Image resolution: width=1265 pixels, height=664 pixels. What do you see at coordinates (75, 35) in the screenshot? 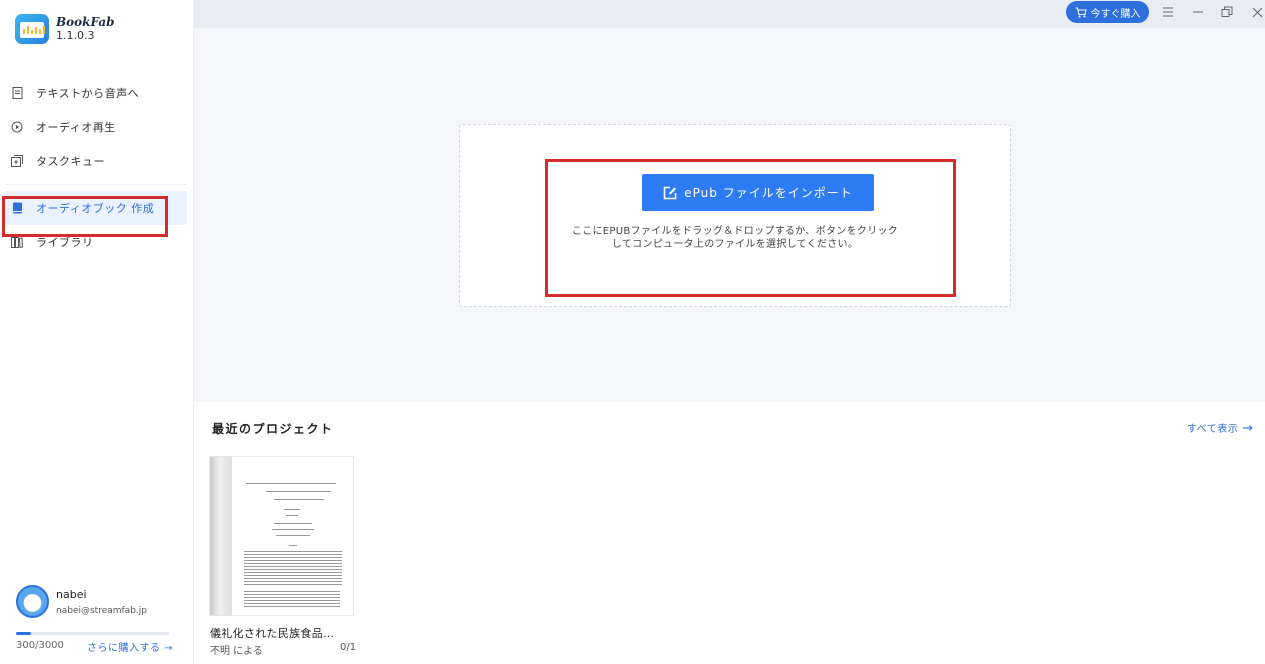
I see `app-version: 1.1.0.3` at bounding box center [75, 35].